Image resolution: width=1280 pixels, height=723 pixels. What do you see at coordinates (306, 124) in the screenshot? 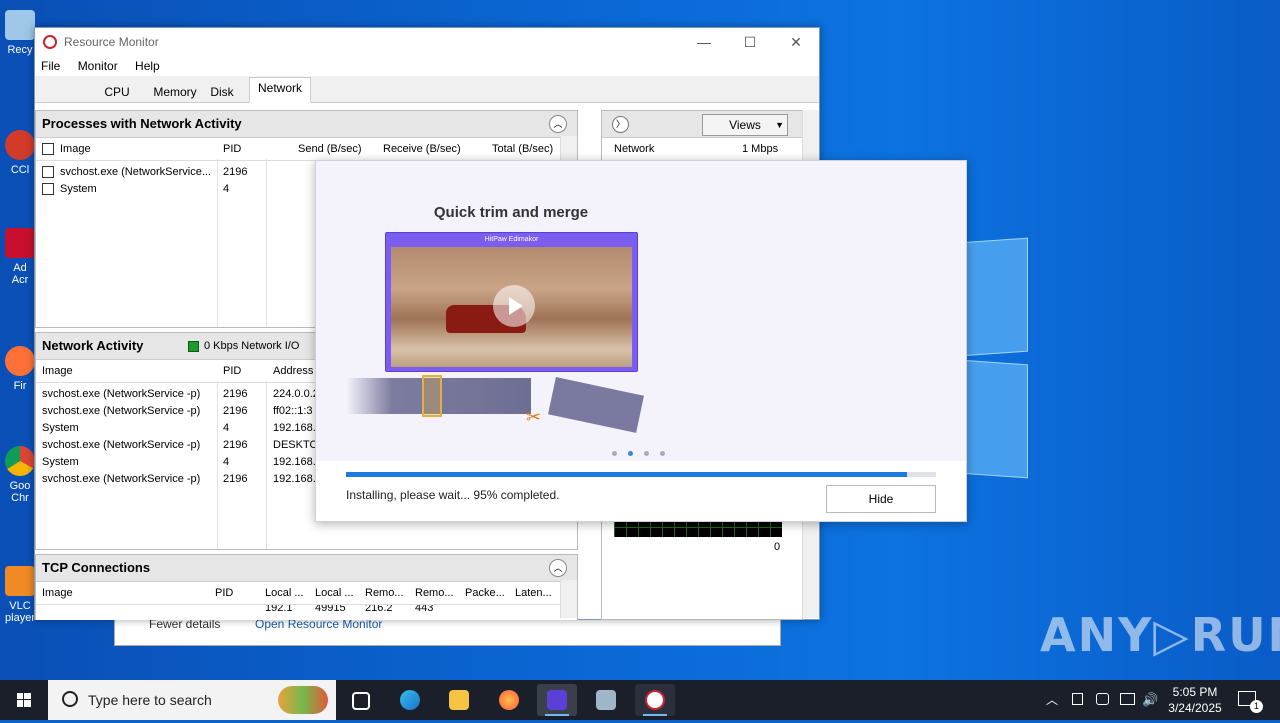
I see `processes-header: Processes with Network Activity ︿` at bounding box center [306, 124].